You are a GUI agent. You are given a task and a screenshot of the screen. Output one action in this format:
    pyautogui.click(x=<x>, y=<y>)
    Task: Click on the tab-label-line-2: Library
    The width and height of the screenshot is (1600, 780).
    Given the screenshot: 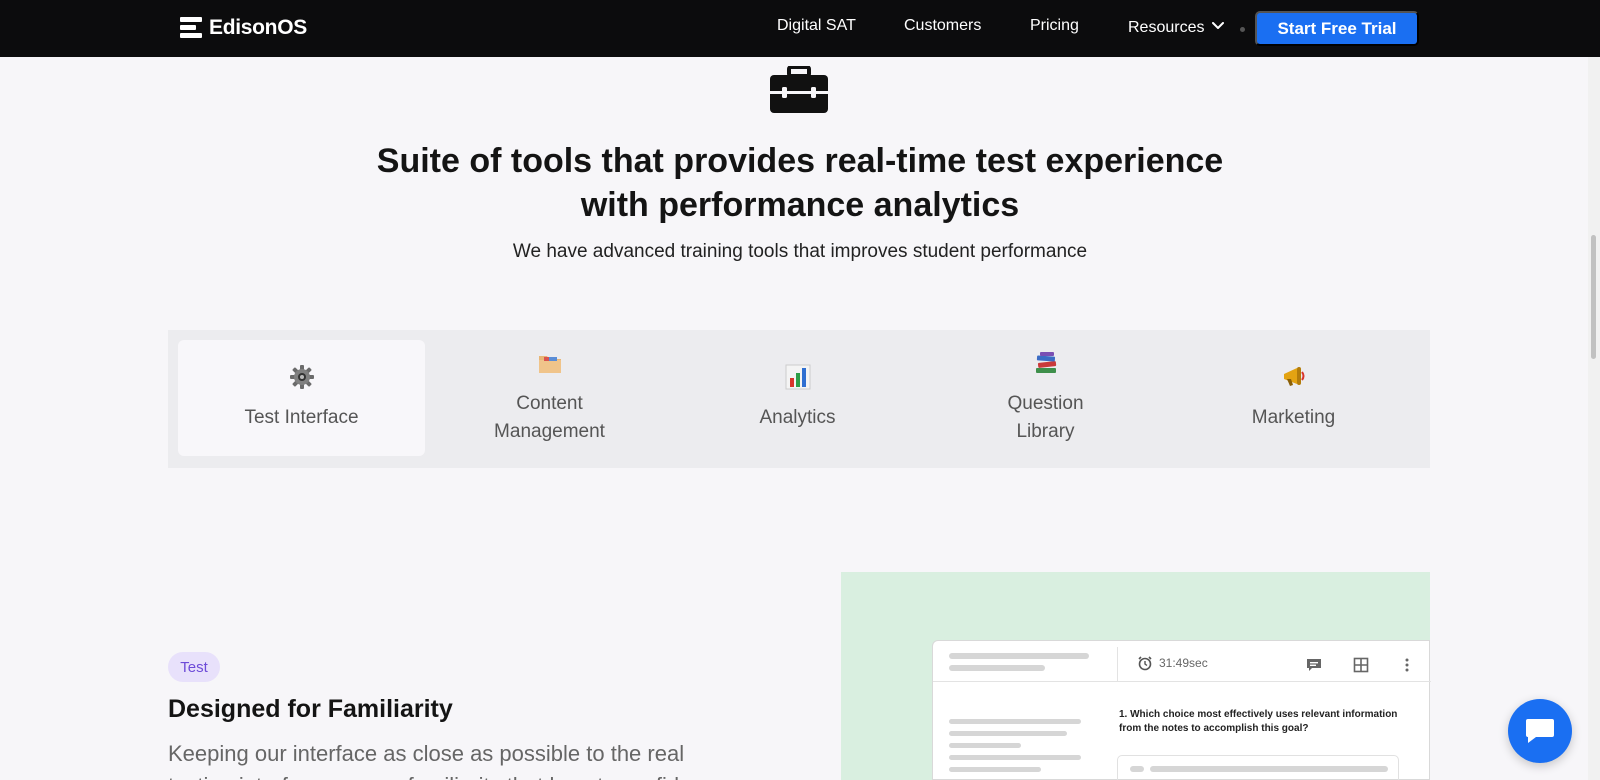 What is the action you would take?
    pyautogui.click(x=1045, y=431)
    